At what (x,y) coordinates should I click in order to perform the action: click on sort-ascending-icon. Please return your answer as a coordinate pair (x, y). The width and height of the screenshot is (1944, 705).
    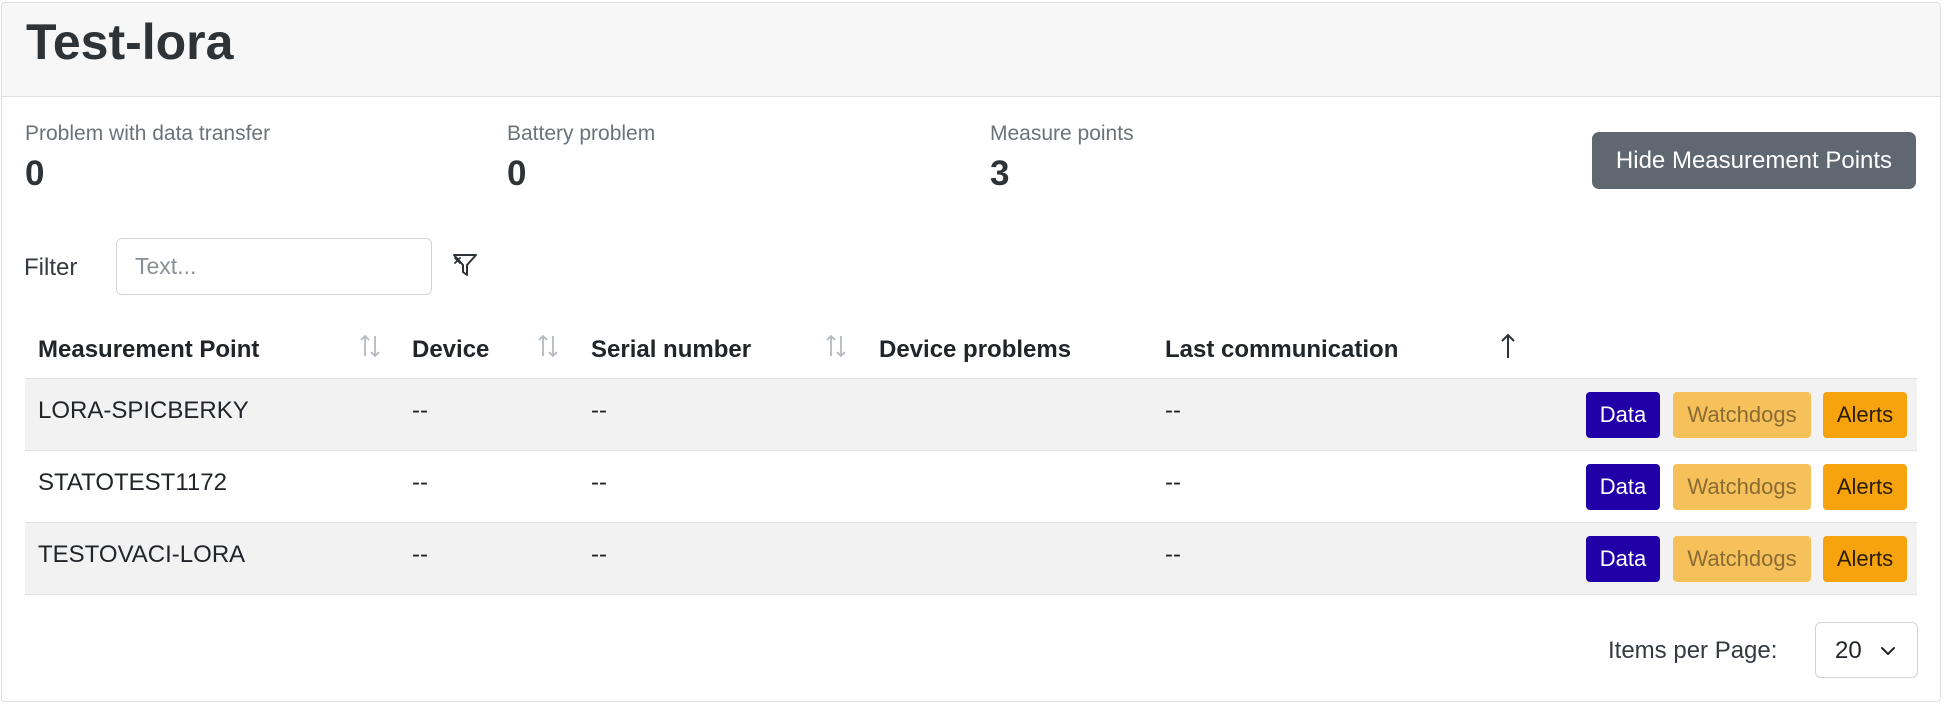
    Looking at the image, I should click on (1508, 346).